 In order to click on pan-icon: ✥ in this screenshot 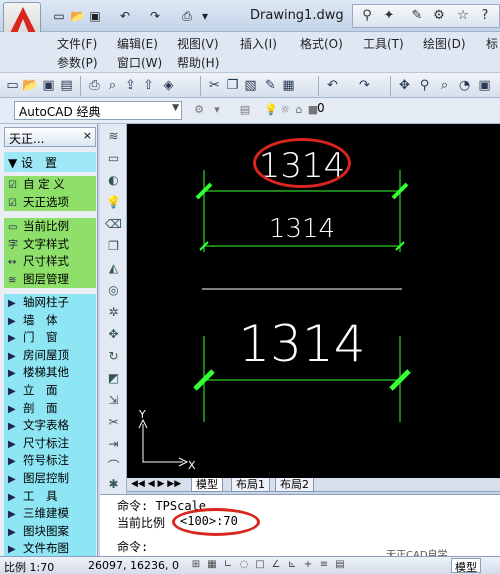, I will do `click(404, 85)`.